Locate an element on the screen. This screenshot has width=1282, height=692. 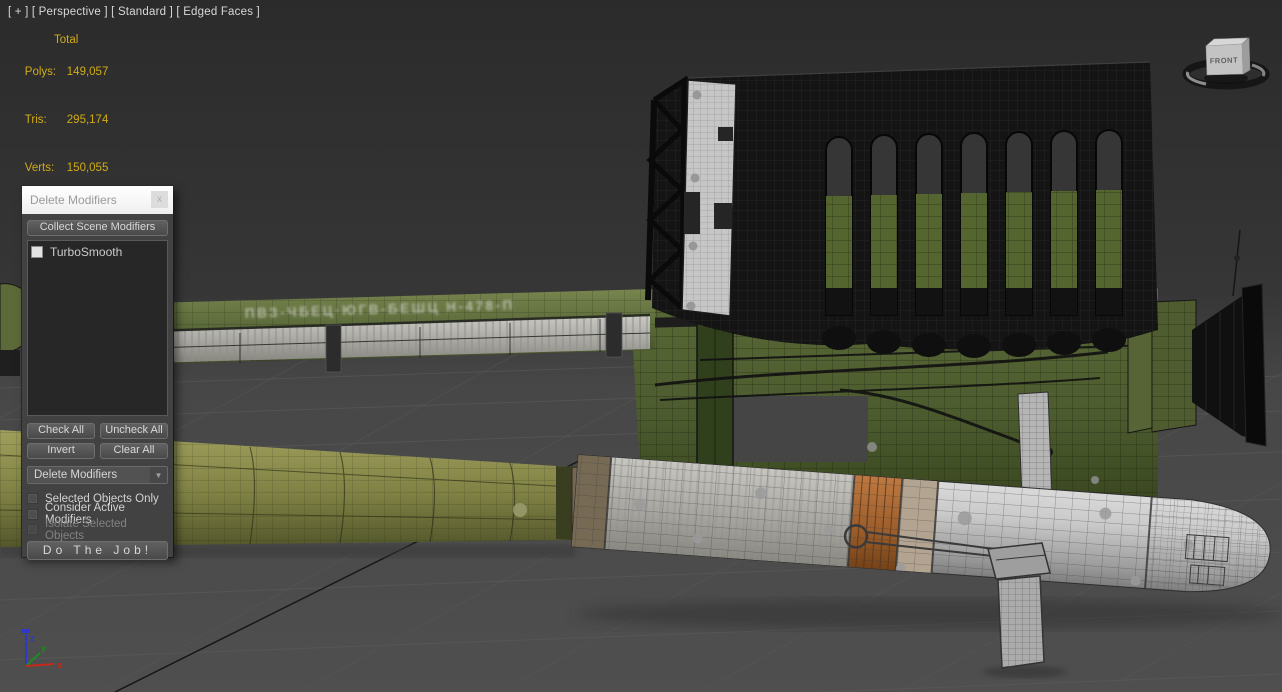
check-all-button: Check All is located at coordinates (61, 431).